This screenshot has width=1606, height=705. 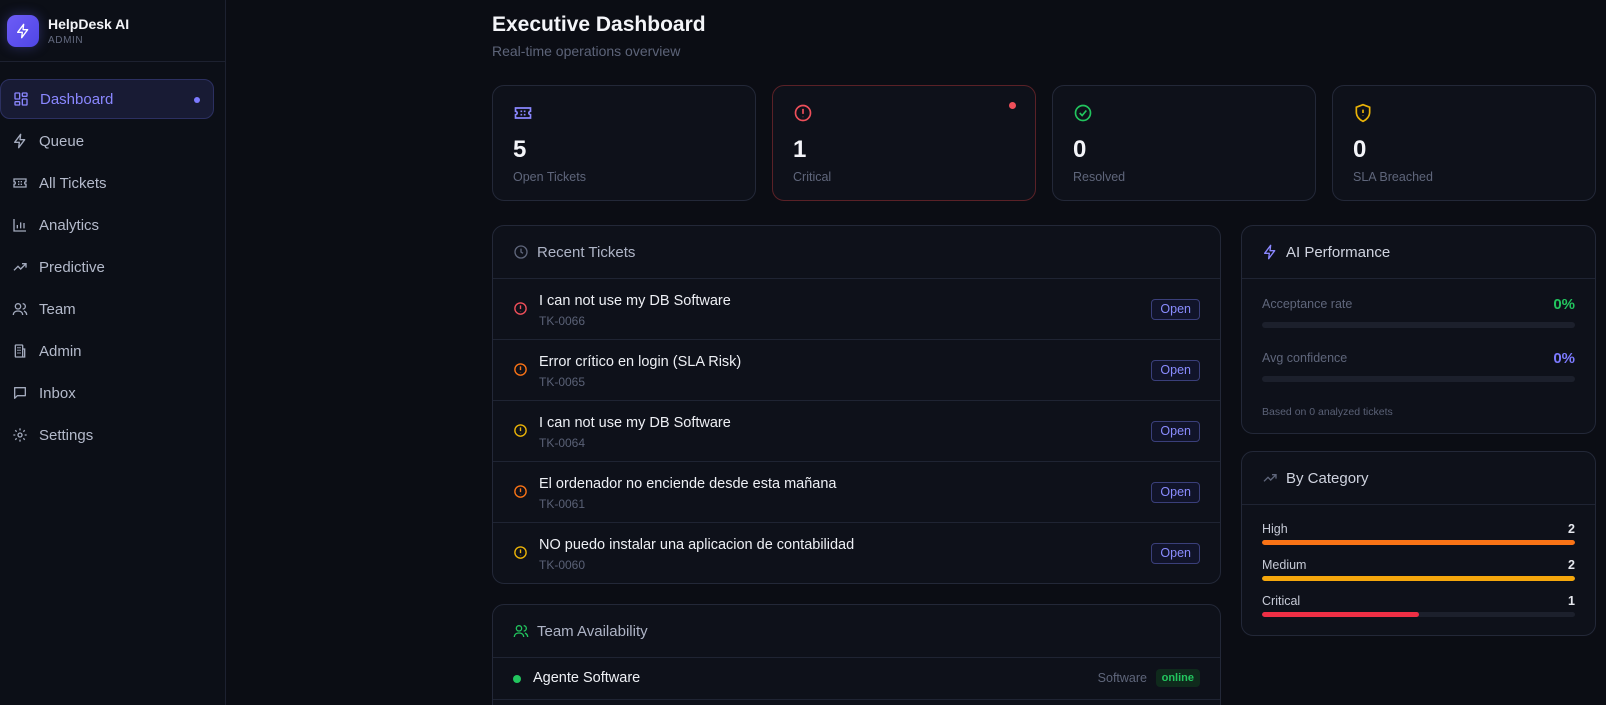 I want to click on ticket-id: TK-0066, so click(x=562, y=321).